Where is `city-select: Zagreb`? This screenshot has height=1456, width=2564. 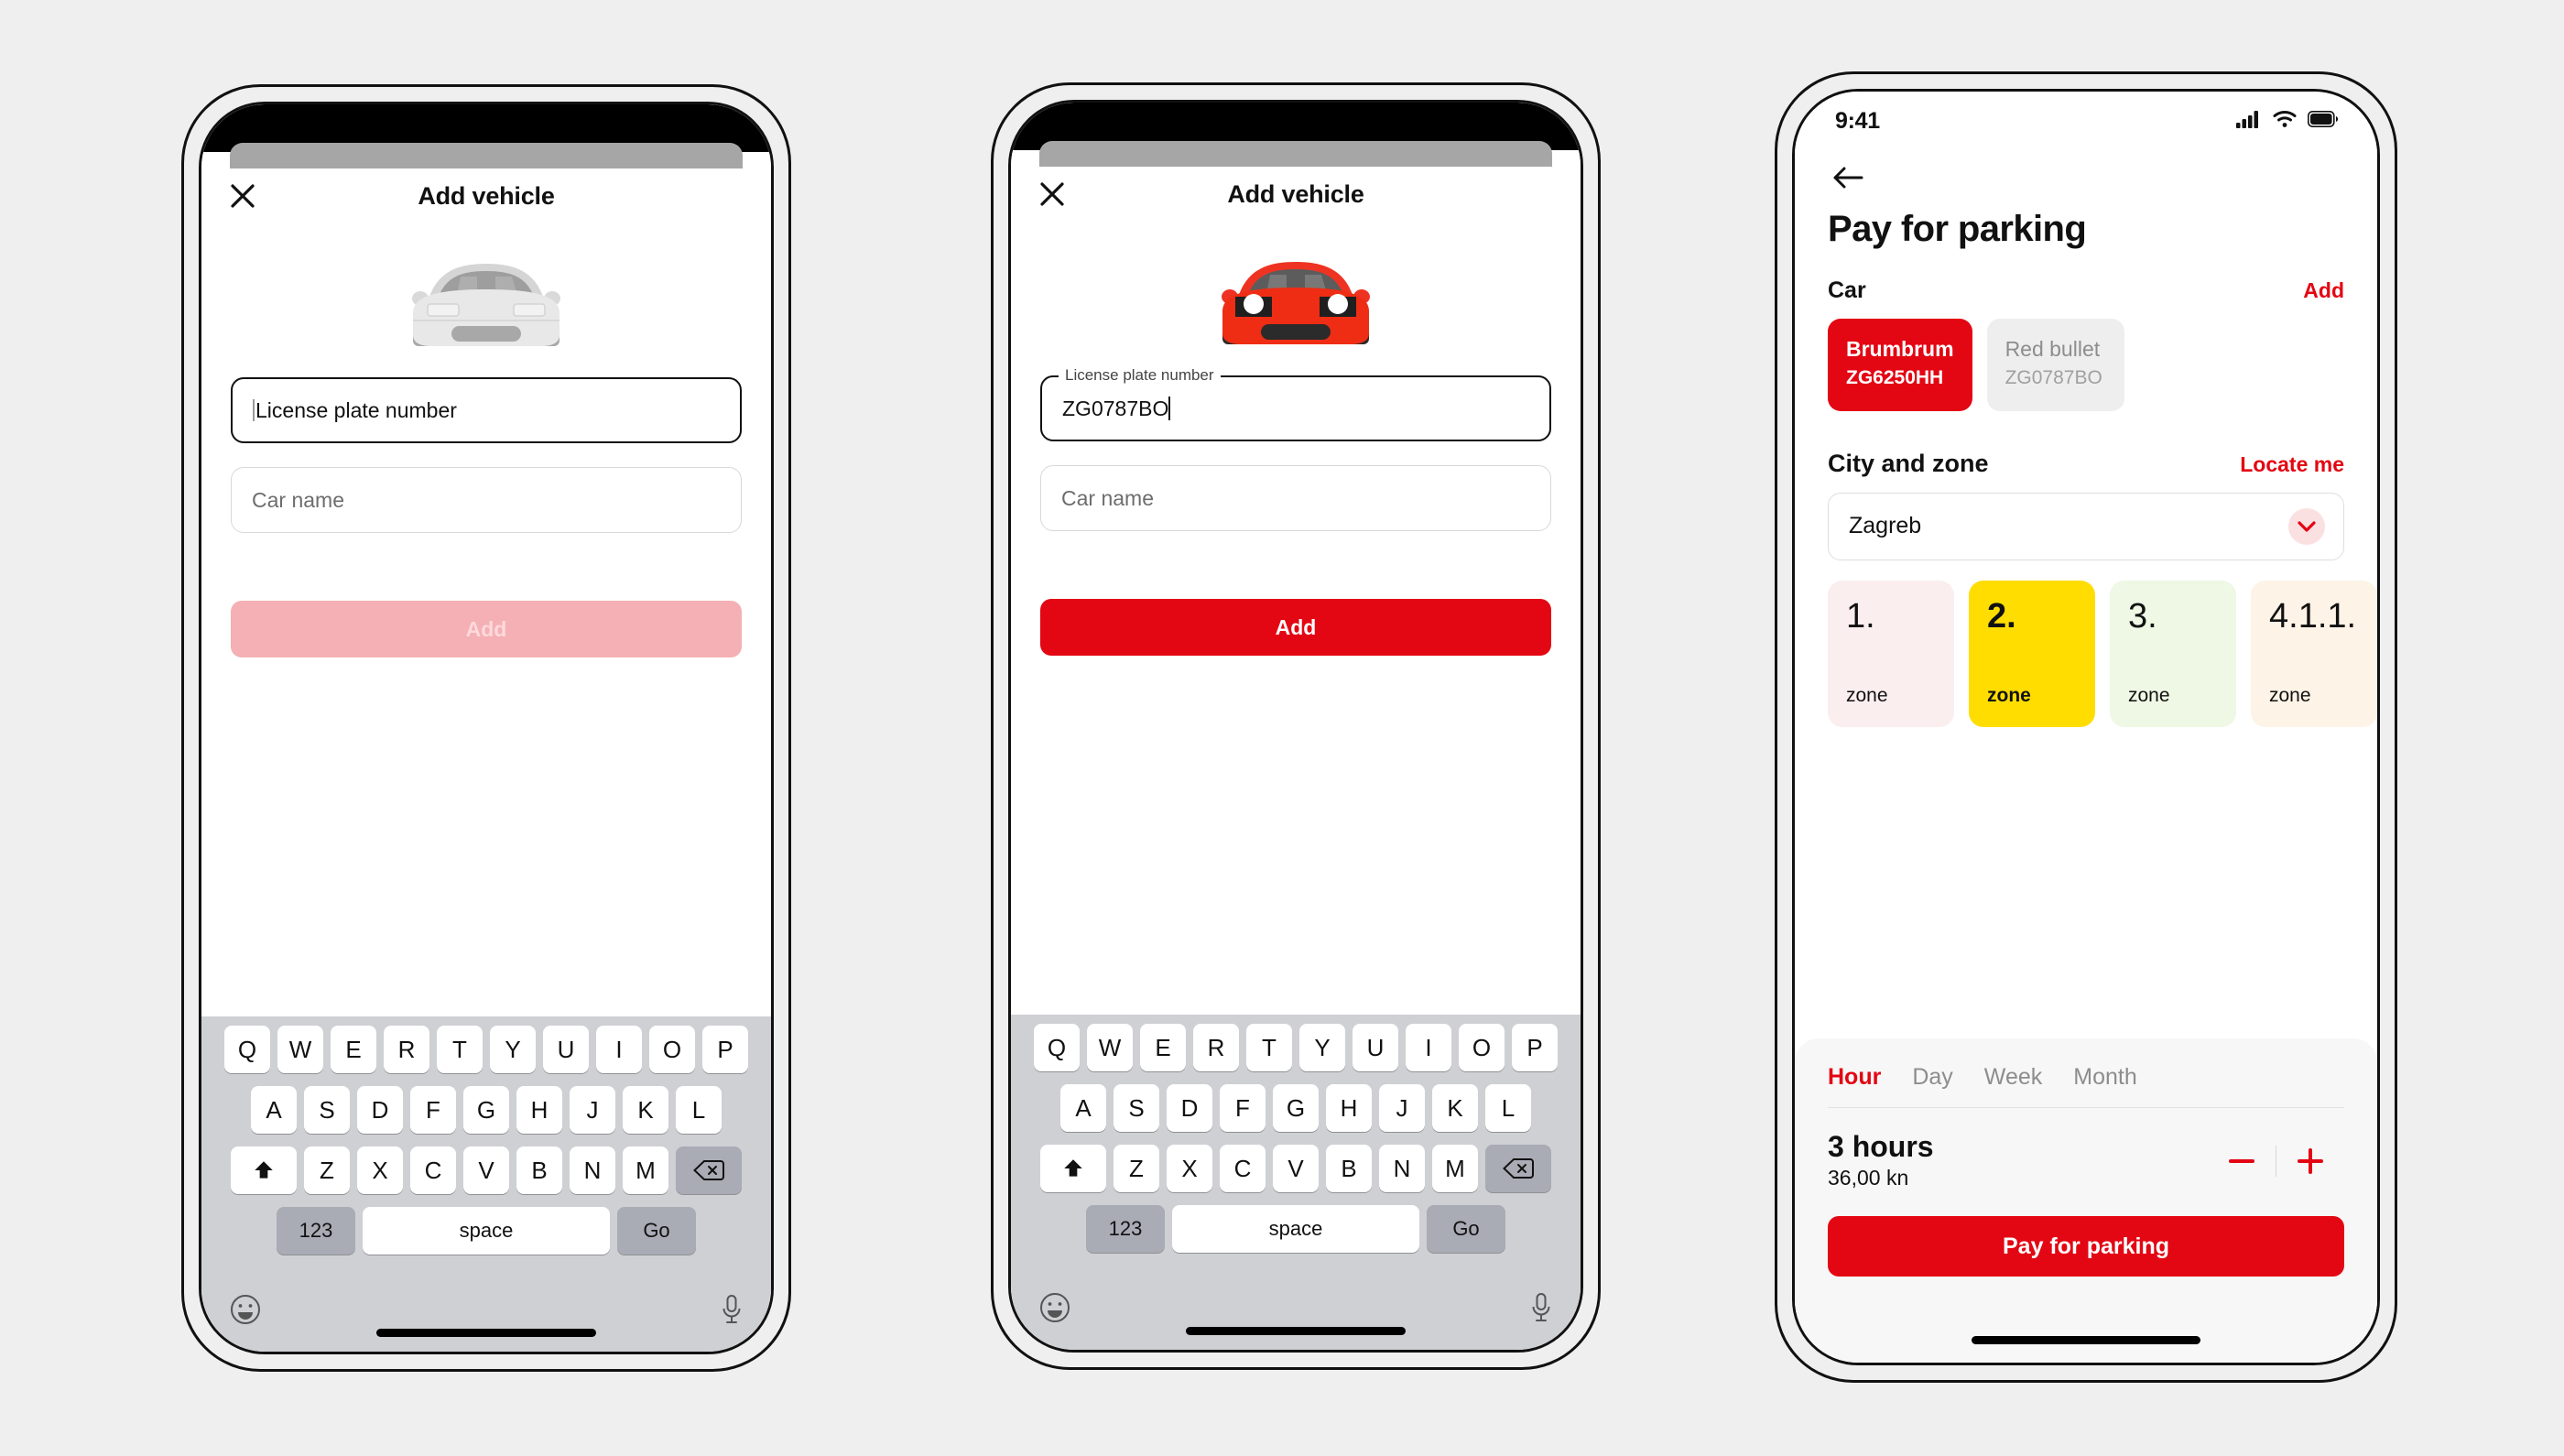
city-select: Zagreb is located at coordinates (2086, 526).